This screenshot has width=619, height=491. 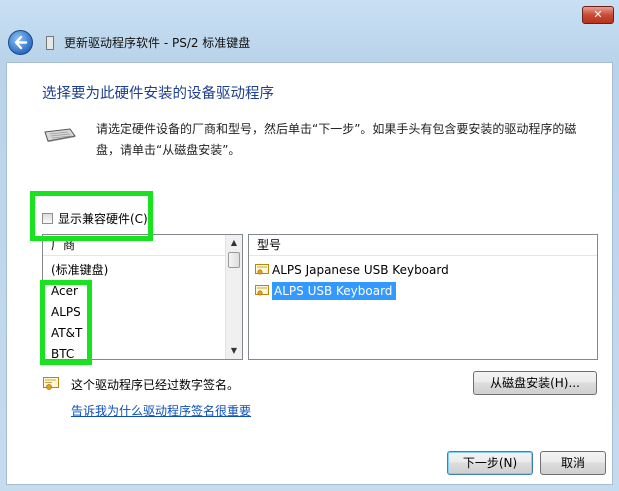 What do you see at coordinates (60, 135) in the screenshot?
I see `keyboard-icon` at bounding box center [60, 135].